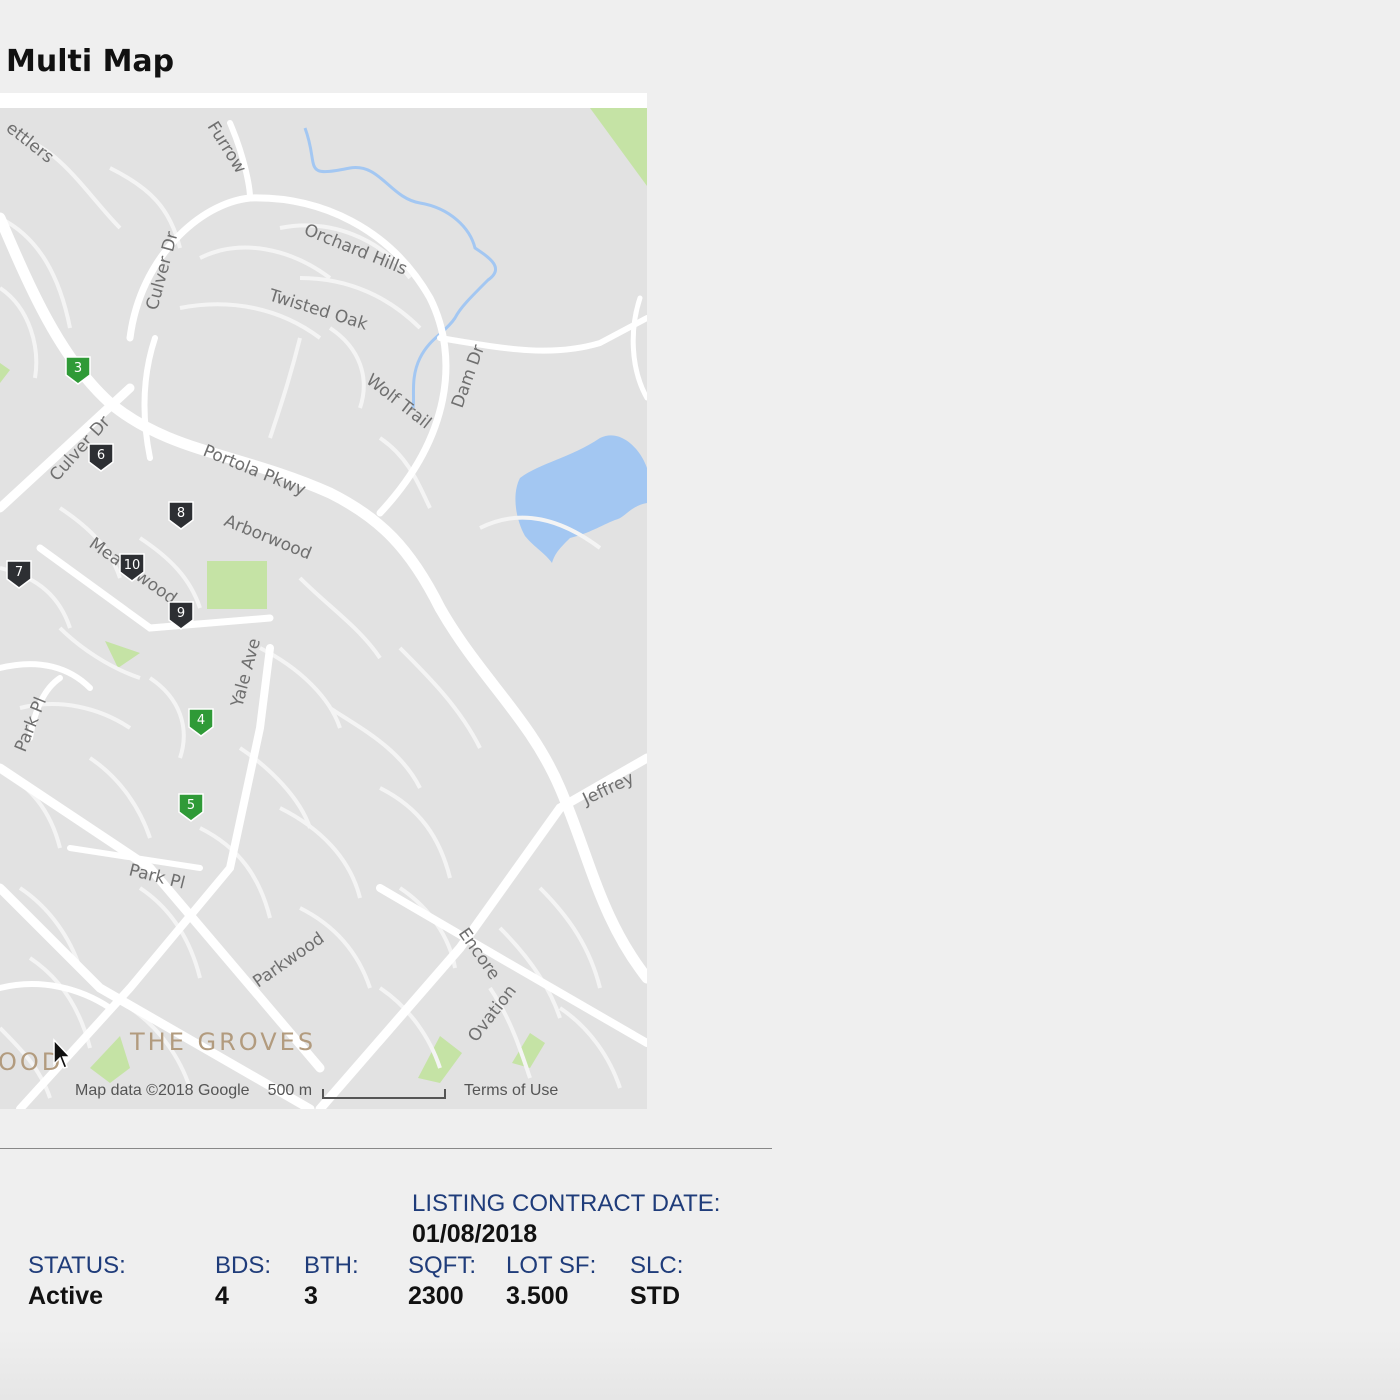 Image resolution: width=1400 pixels, height=1400 pixels. I want to click on map-attribution: Map data ©2018 Google, so click(162, 1090).